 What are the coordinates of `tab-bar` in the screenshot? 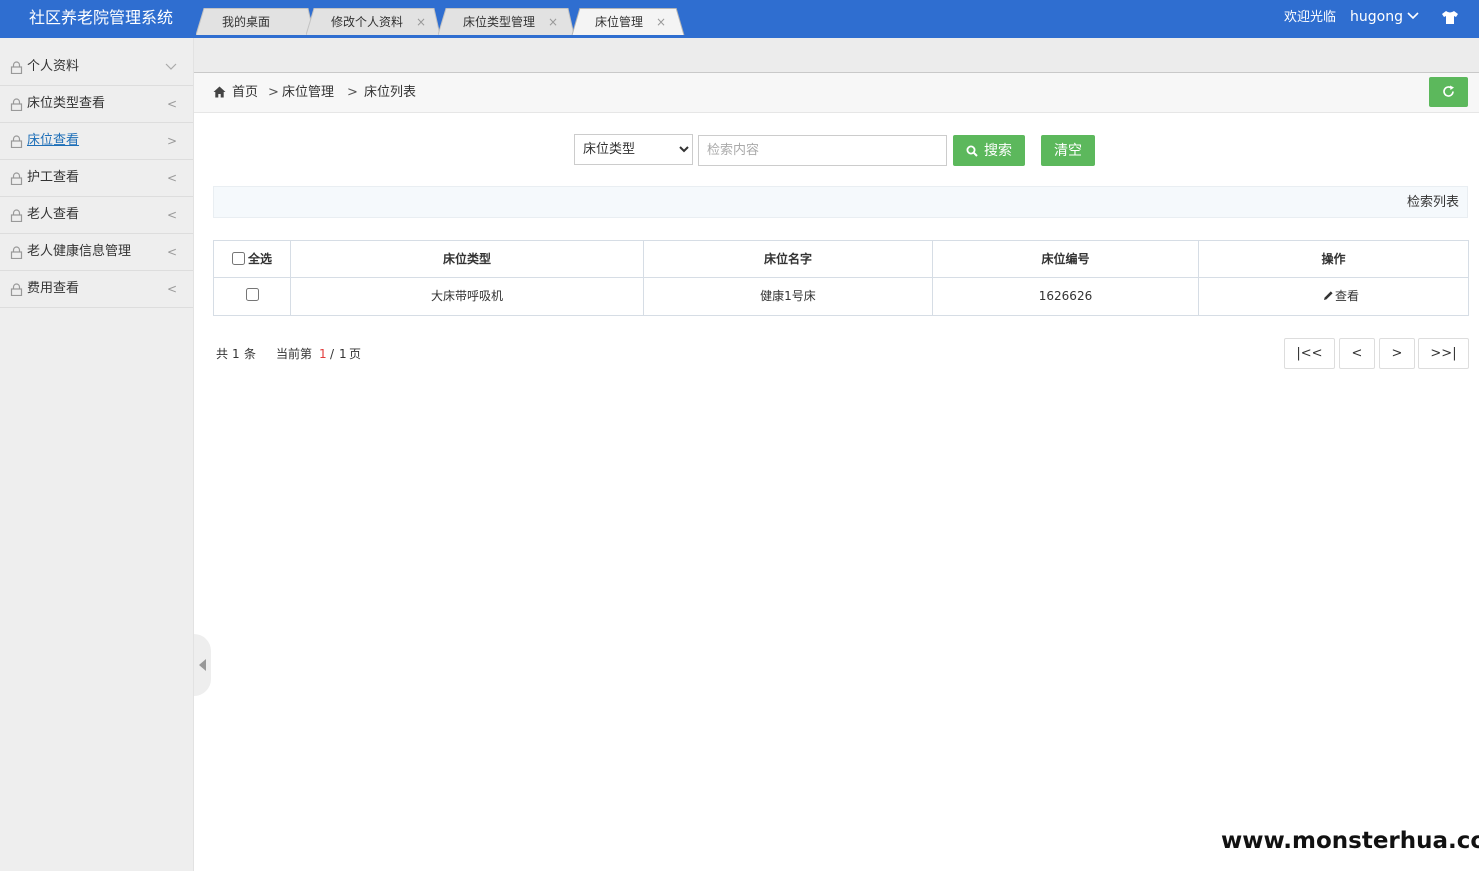 It's located at (836, 55).